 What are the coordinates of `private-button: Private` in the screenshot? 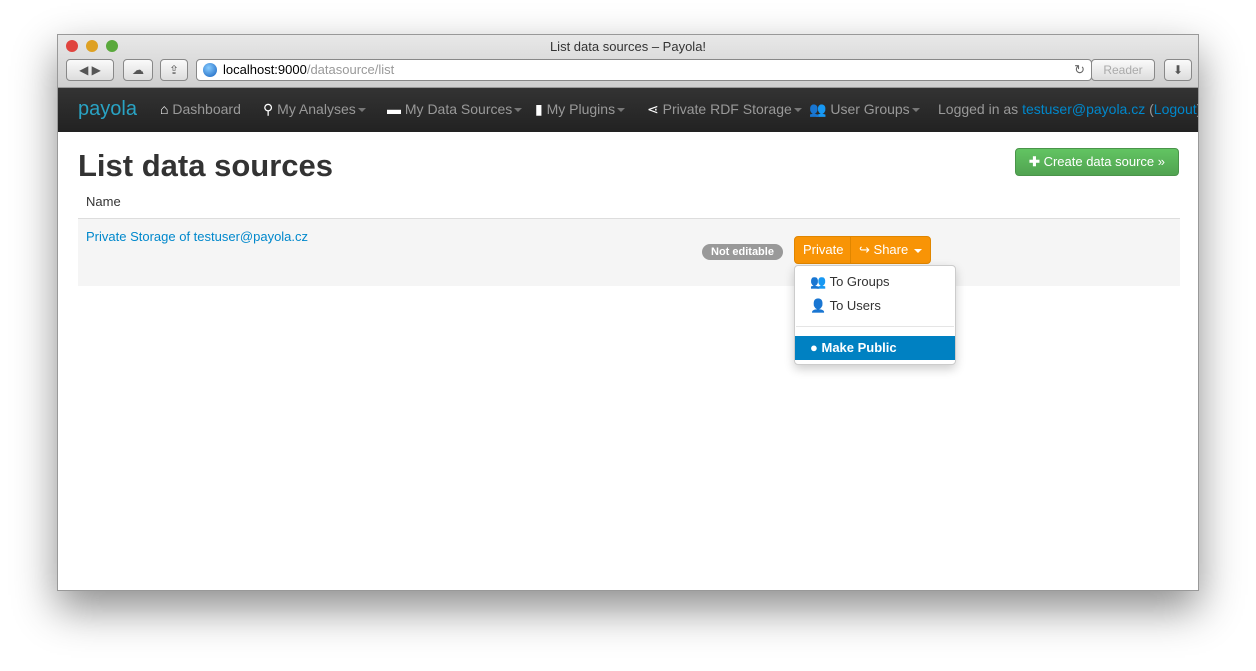 It's located at (823, 250).